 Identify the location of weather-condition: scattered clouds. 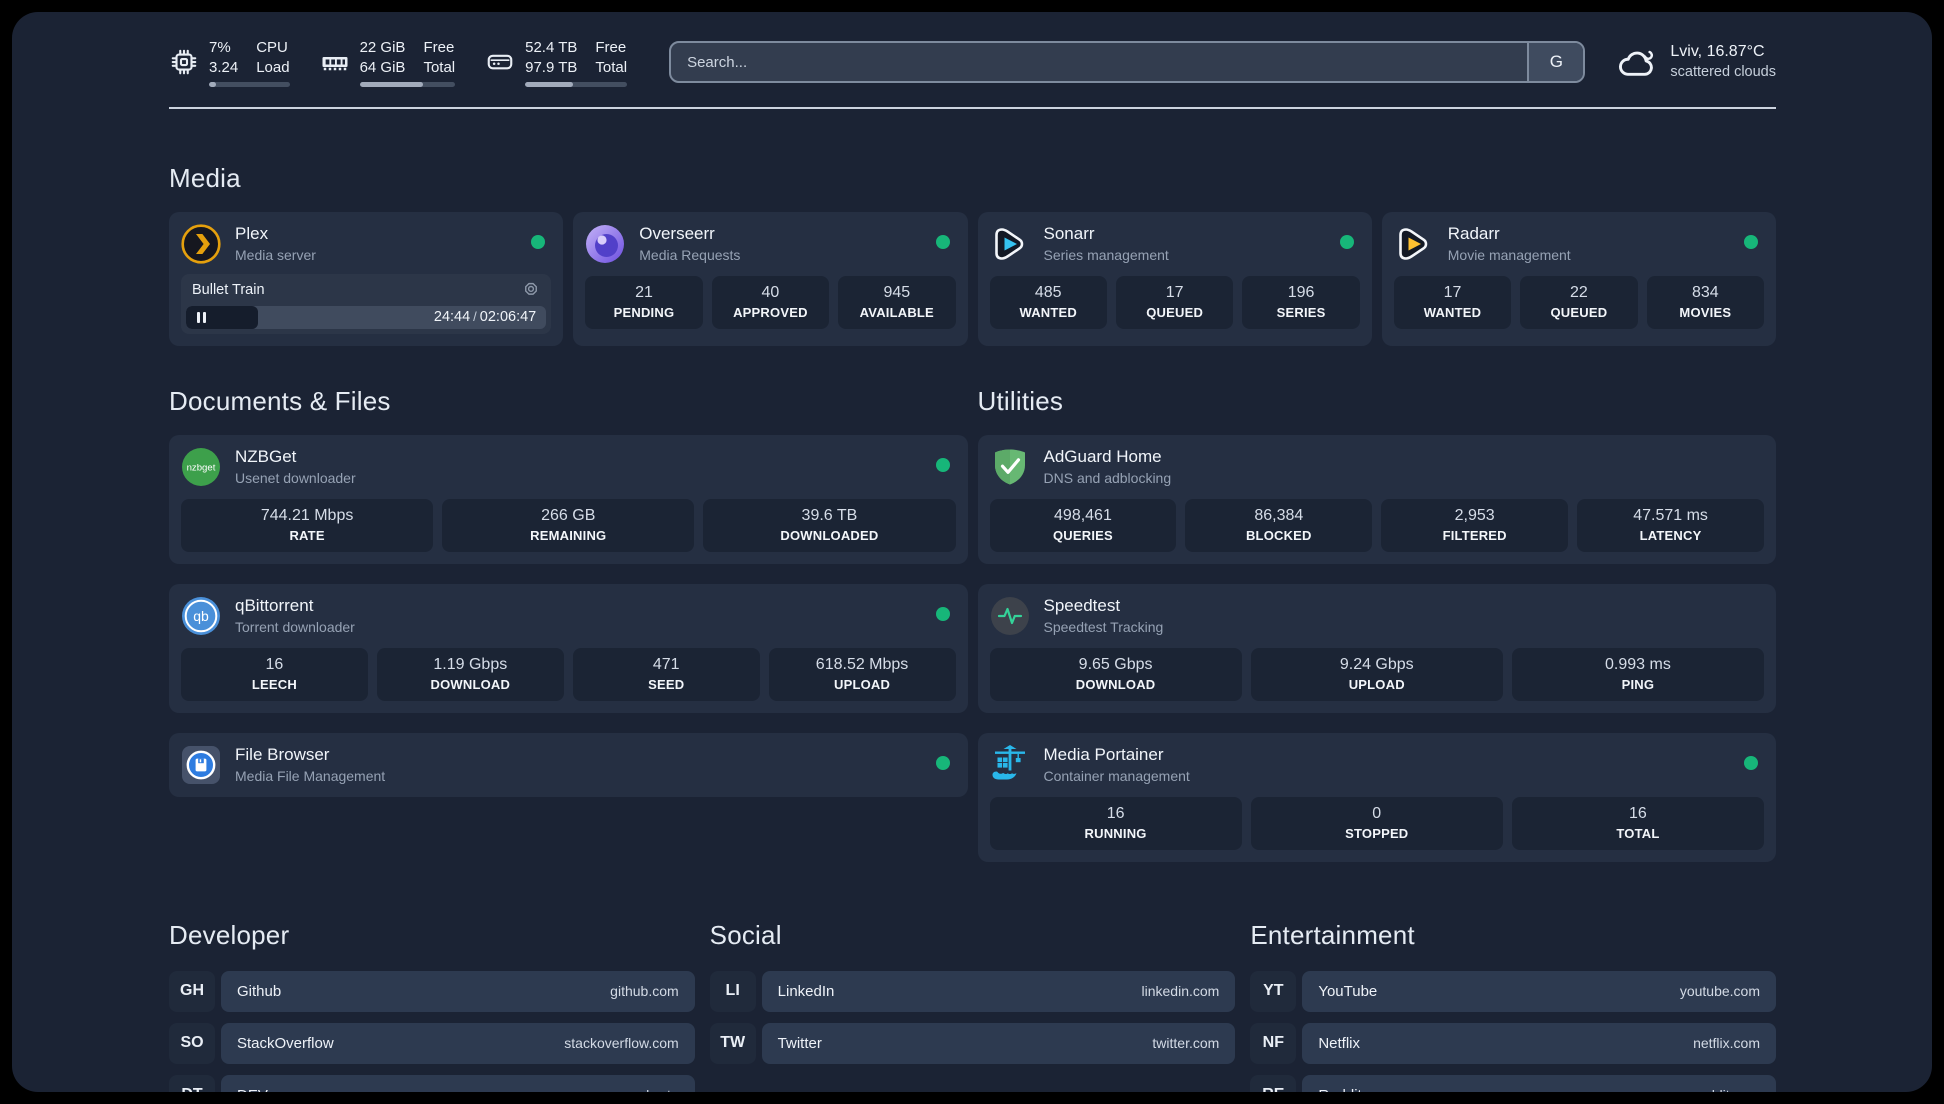
(1723, 72).